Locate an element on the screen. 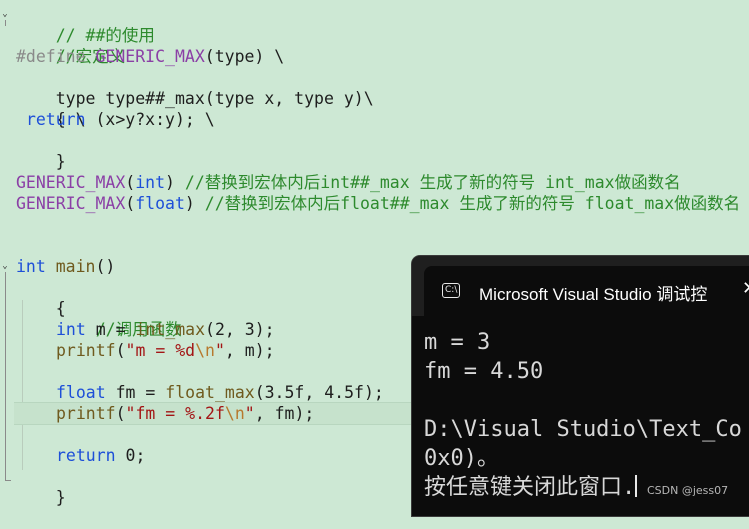 Image resolution: width=749 pixels, height=529 pixels. code-text: m = is located at coordinates (110, 329).